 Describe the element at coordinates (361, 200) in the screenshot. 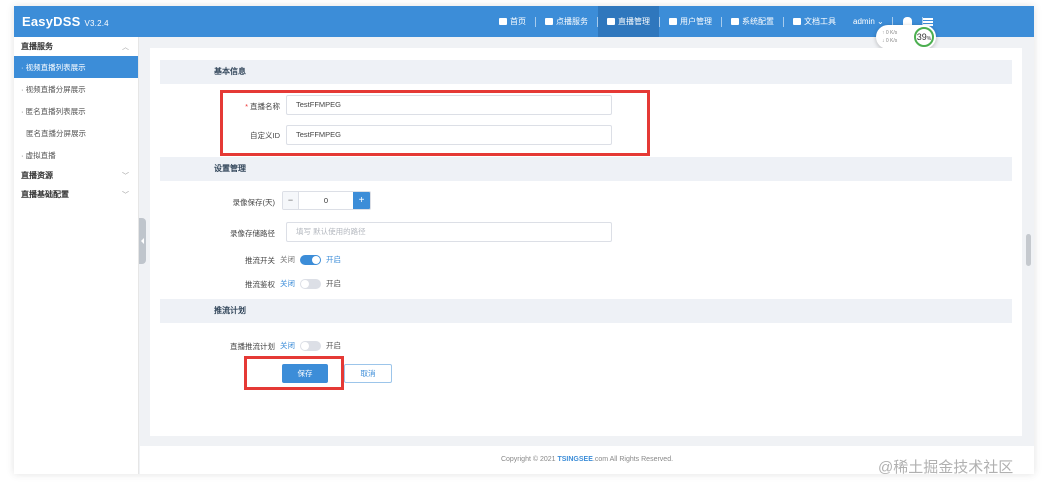

I see `stepper-plus-button: +` at that location.